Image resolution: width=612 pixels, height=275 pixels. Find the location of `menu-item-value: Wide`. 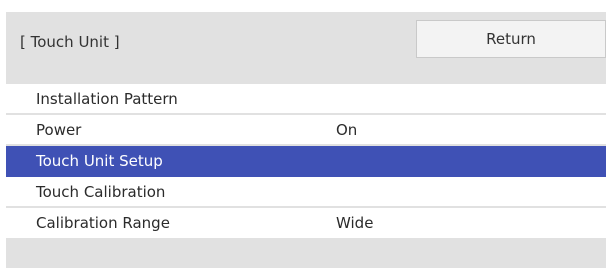

menu-item-value: Wide is located at coordinates (355, 223).